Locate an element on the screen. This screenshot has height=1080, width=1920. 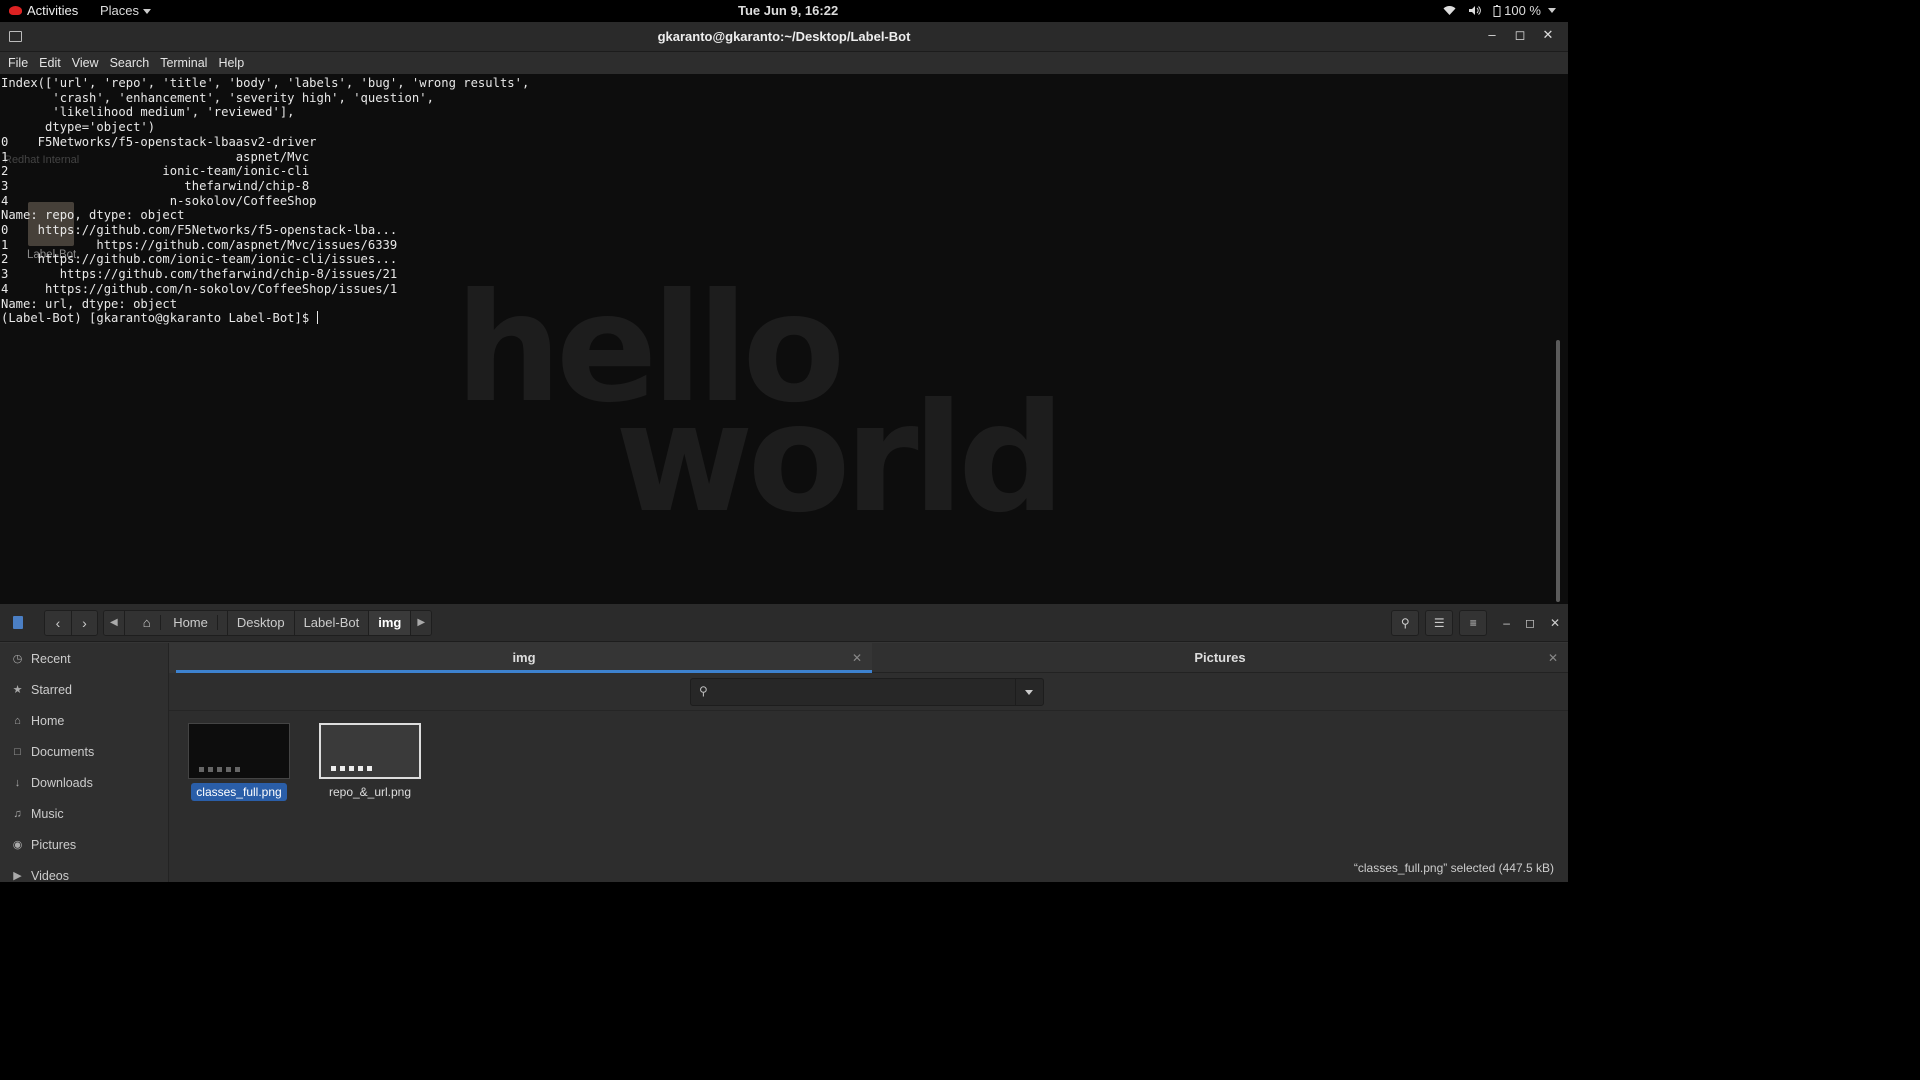
wifi-icon is located at coordinates (1449, 10).